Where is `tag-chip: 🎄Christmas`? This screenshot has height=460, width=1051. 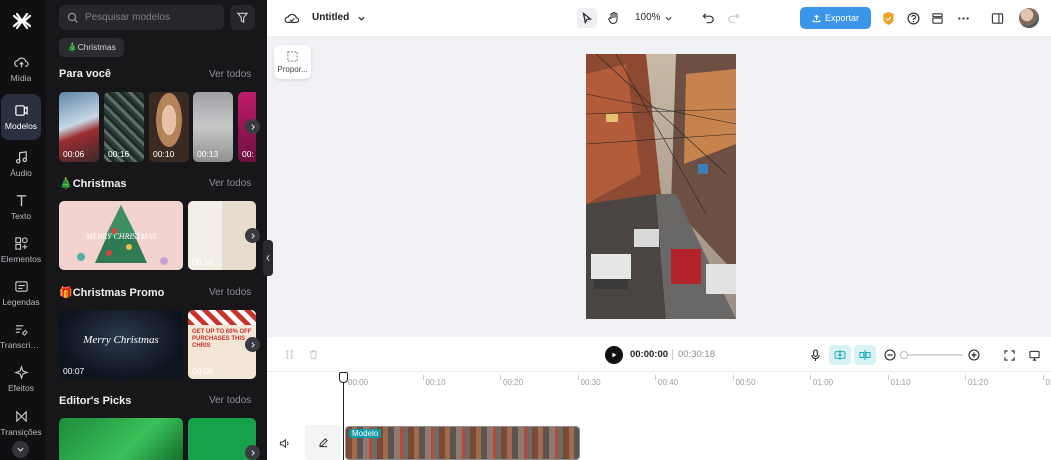 tag-chip: 🎄Christmas is located at coordinates (91, 47).